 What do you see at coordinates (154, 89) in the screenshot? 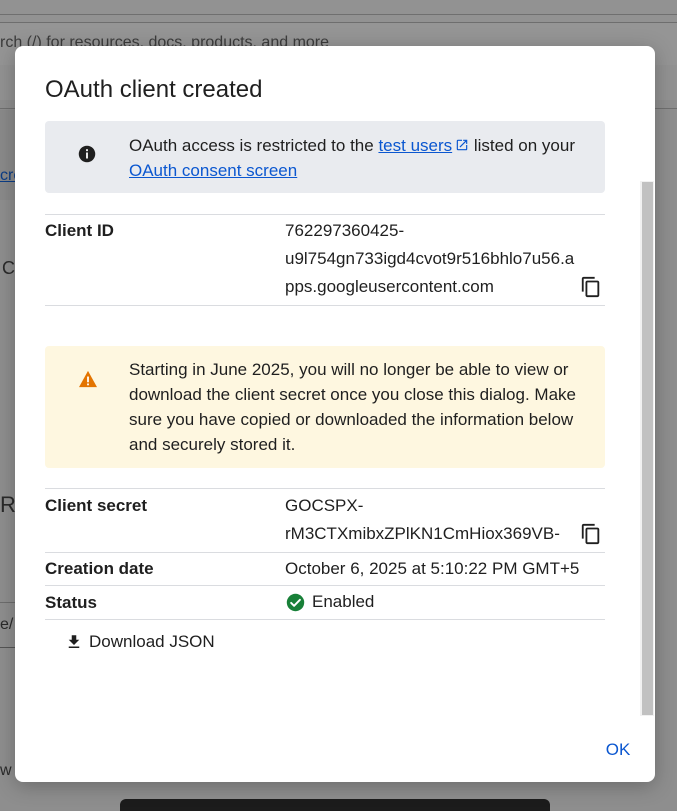
I see `dialog-title: OAuth client created` at bounding box center [154, 89].